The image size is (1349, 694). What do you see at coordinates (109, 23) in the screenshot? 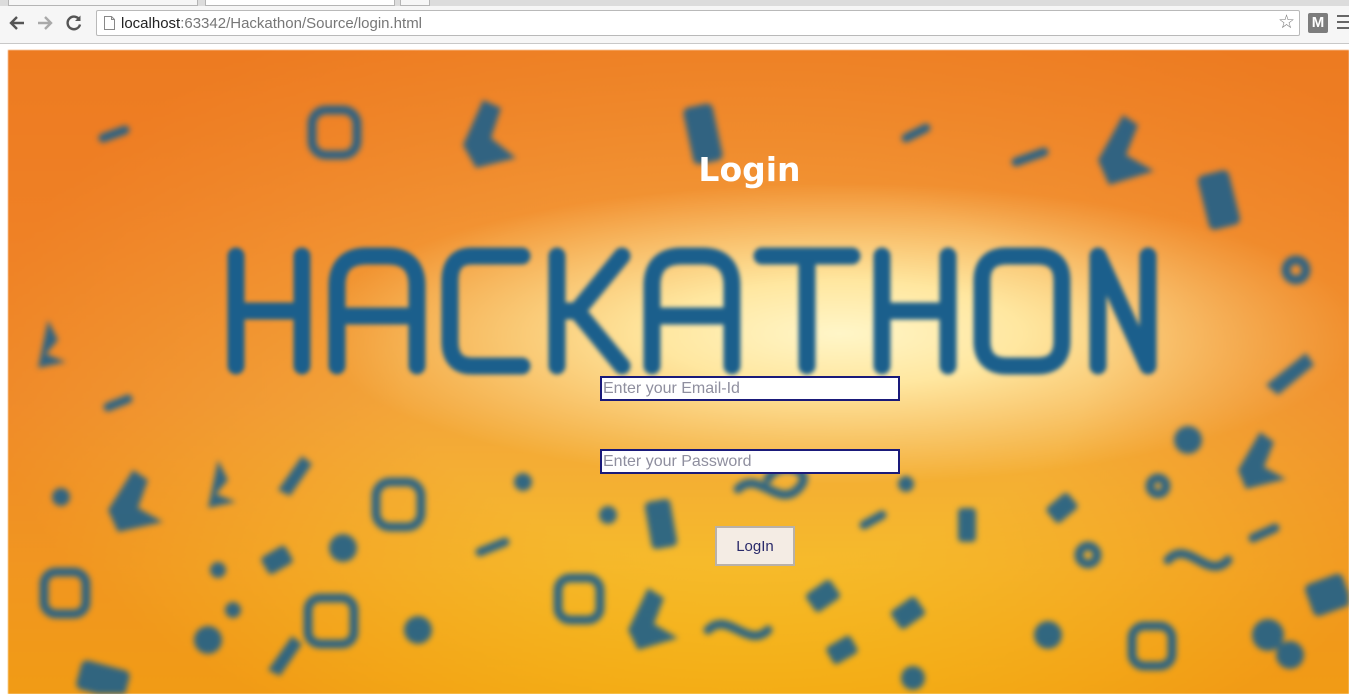
I see `page-icon` at bounding box center [109, 23].